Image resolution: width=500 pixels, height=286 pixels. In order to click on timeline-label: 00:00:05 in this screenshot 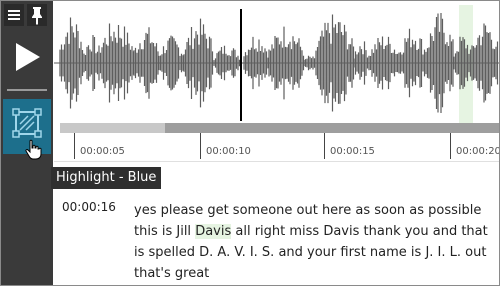, I will do `click(102, 151)`.